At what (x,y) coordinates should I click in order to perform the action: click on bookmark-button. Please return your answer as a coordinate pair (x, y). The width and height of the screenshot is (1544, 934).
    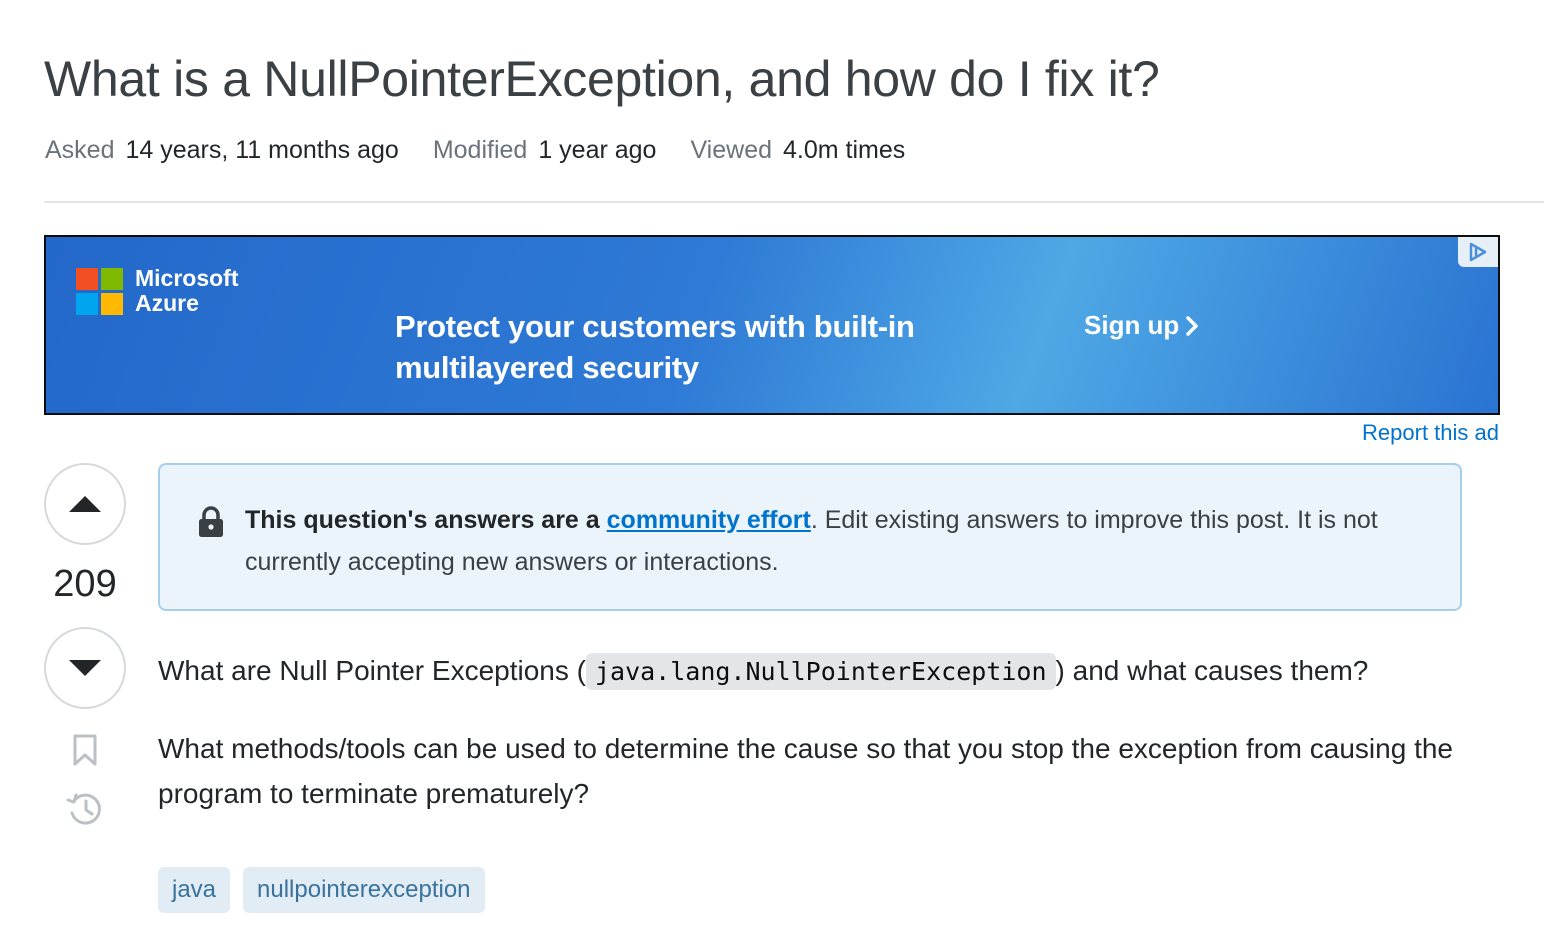
    Looking at the image, I should click on (85, 750).